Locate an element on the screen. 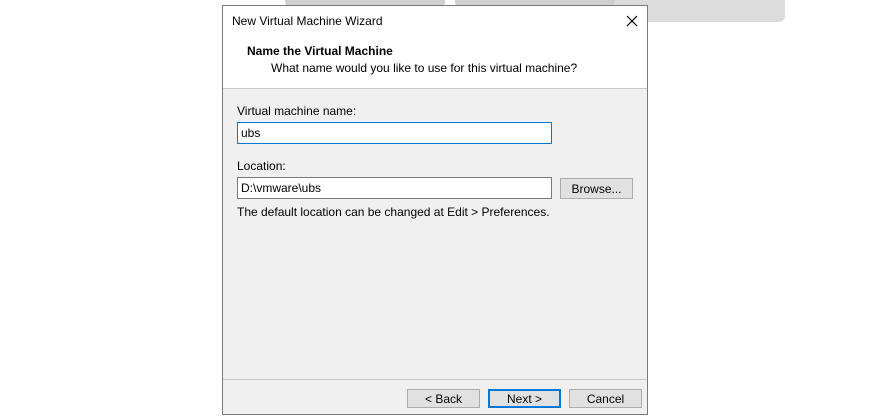 The image size is (880, 420). close-icon is located at coordinates (632, 21).